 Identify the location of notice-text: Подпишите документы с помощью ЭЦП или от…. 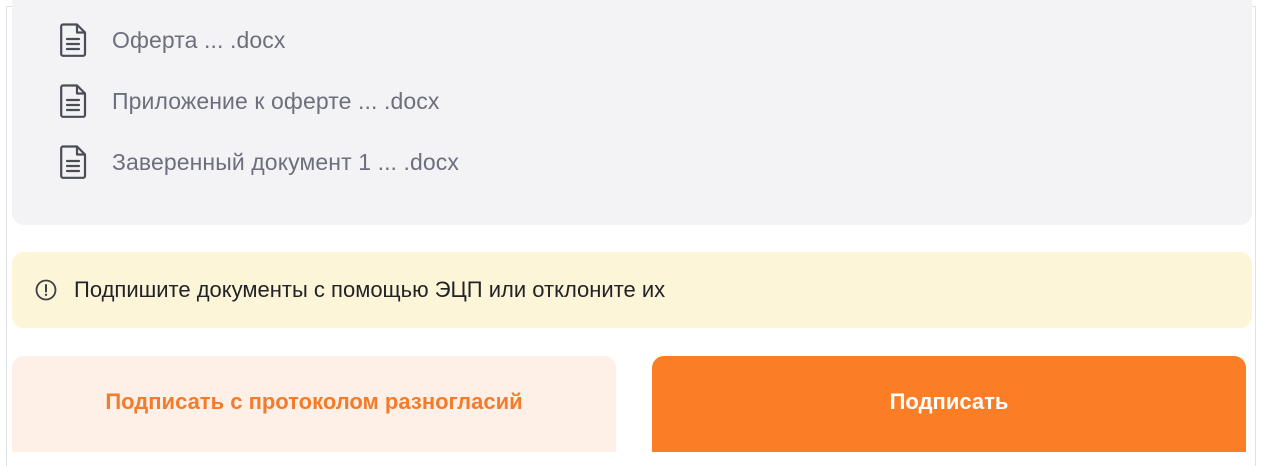
(370, 289).